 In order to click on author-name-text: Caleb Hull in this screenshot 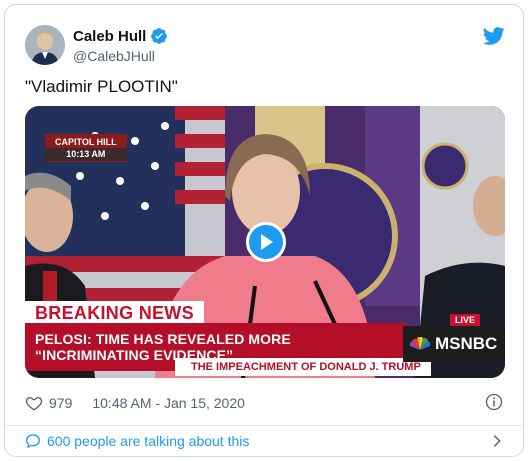, I will do `click(110, 36)`.